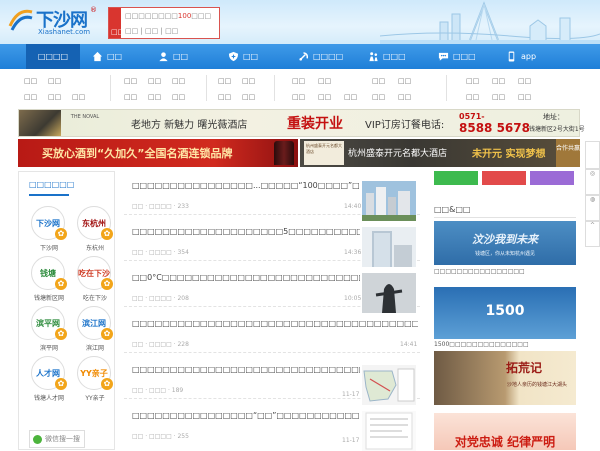 The image size is (600, 451). I want to click on purple-button, so click(552, 178).